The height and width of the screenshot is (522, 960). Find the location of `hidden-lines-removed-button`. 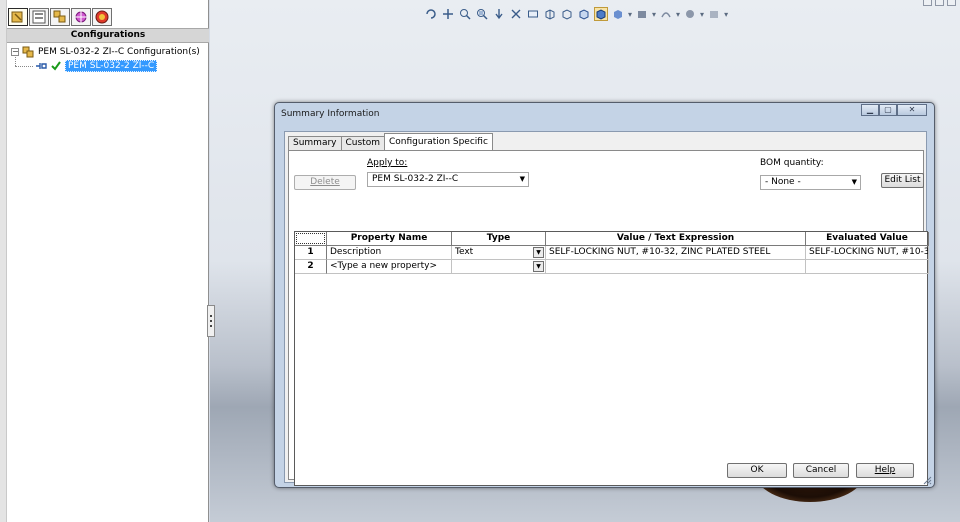

hidden-lines-removed-button is located at coordinates (584, 14).